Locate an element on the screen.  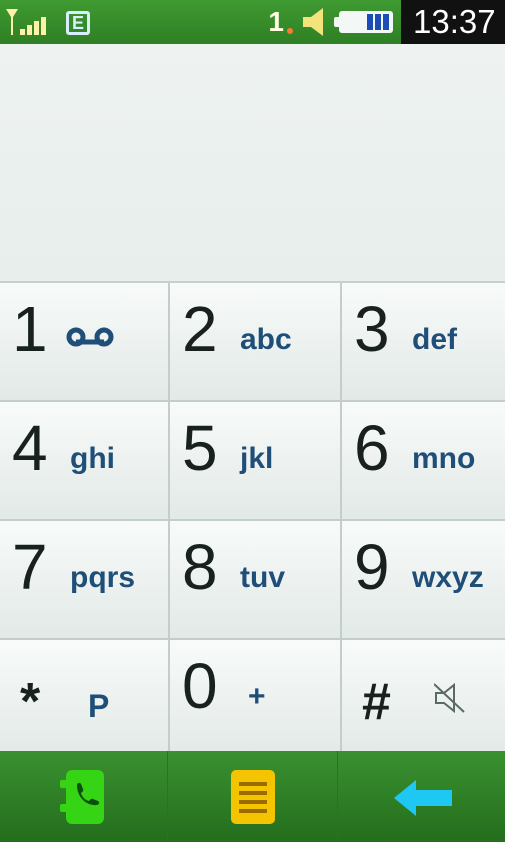
signal-icon is located at coordinates (26, 23).